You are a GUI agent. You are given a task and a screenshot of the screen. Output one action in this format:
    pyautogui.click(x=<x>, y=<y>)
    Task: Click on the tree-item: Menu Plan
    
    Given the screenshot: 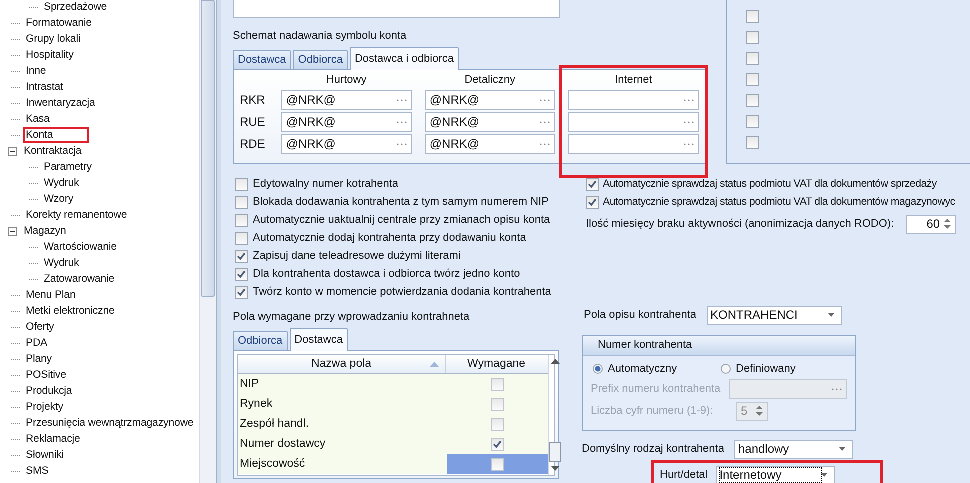 What is the action you would take?
    pyautogui.click(x=51, y=295)
    